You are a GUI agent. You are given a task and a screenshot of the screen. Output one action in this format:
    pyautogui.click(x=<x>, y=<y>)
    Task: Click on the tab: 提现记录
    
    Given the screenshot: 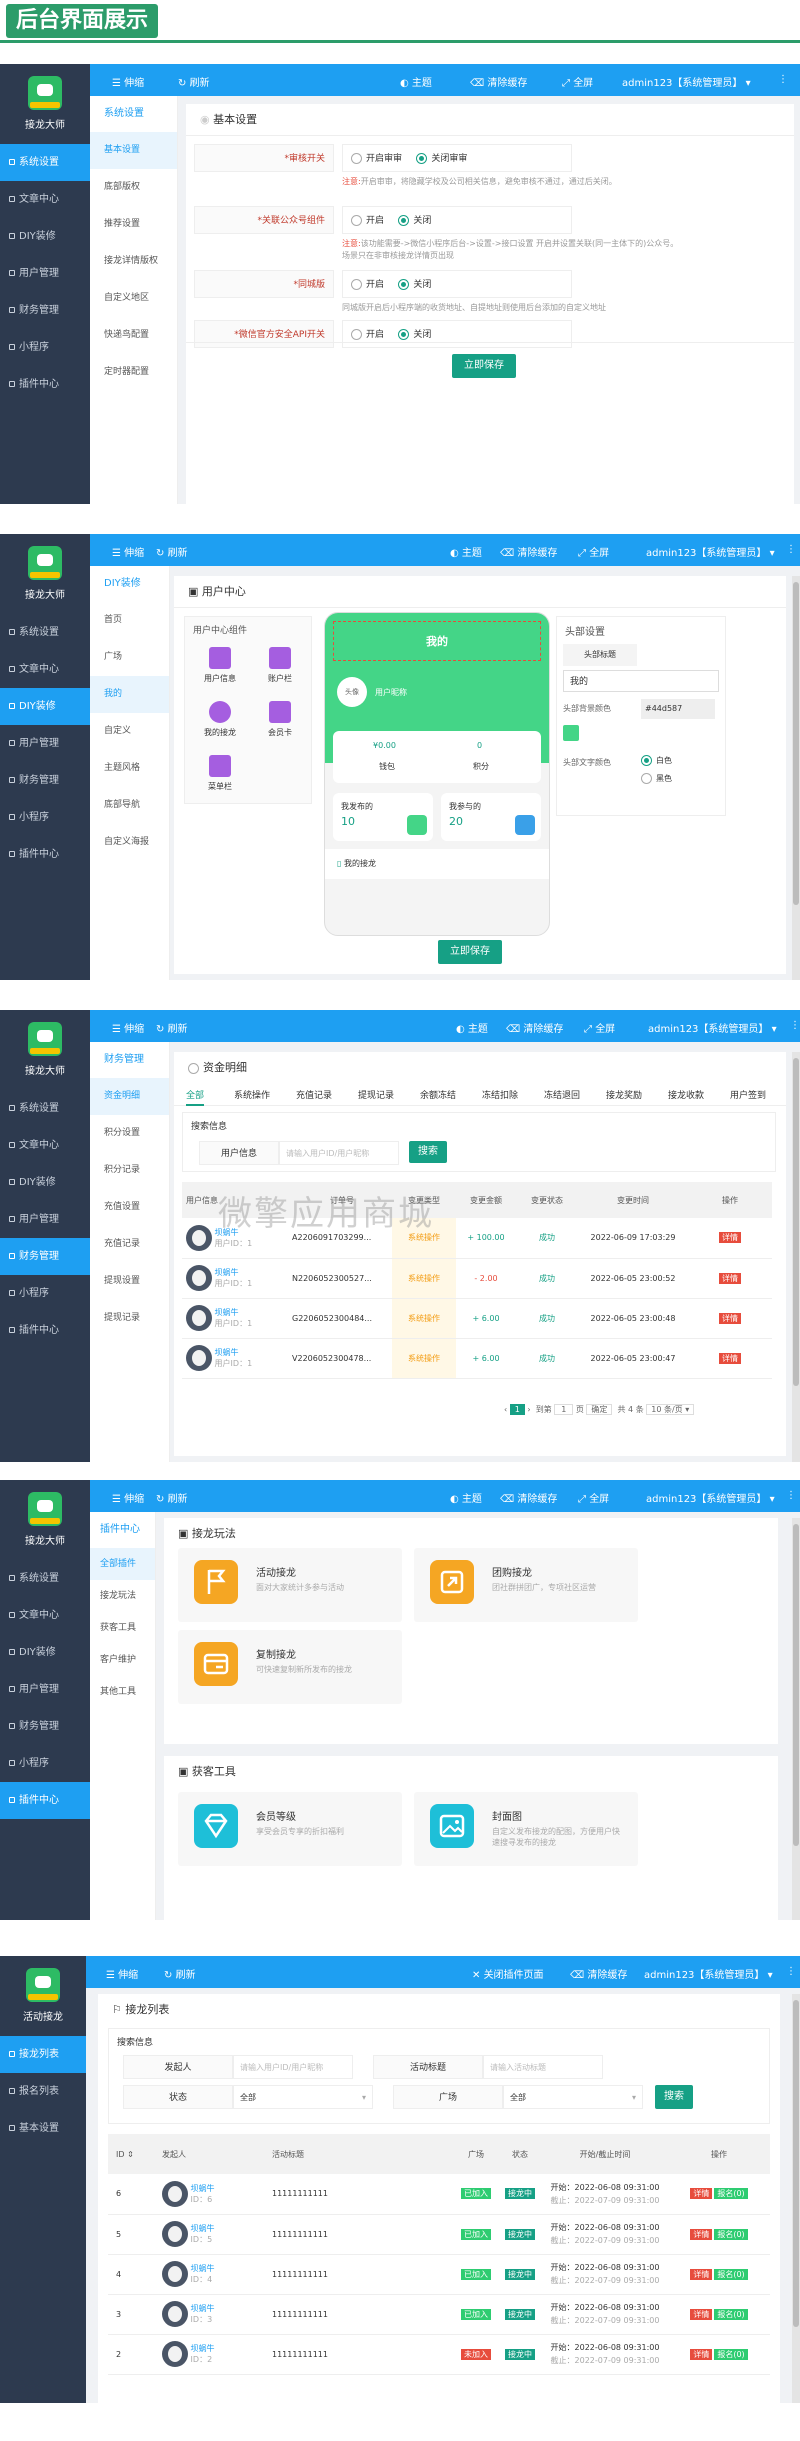 What is the action you would take?
    pyautogui.click(x=376, y=1094)
    